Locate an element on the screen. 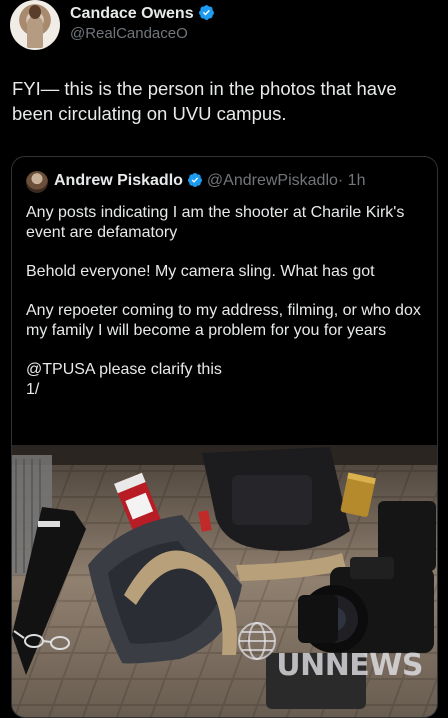  author-avatar is located at coordinates (35, 25).